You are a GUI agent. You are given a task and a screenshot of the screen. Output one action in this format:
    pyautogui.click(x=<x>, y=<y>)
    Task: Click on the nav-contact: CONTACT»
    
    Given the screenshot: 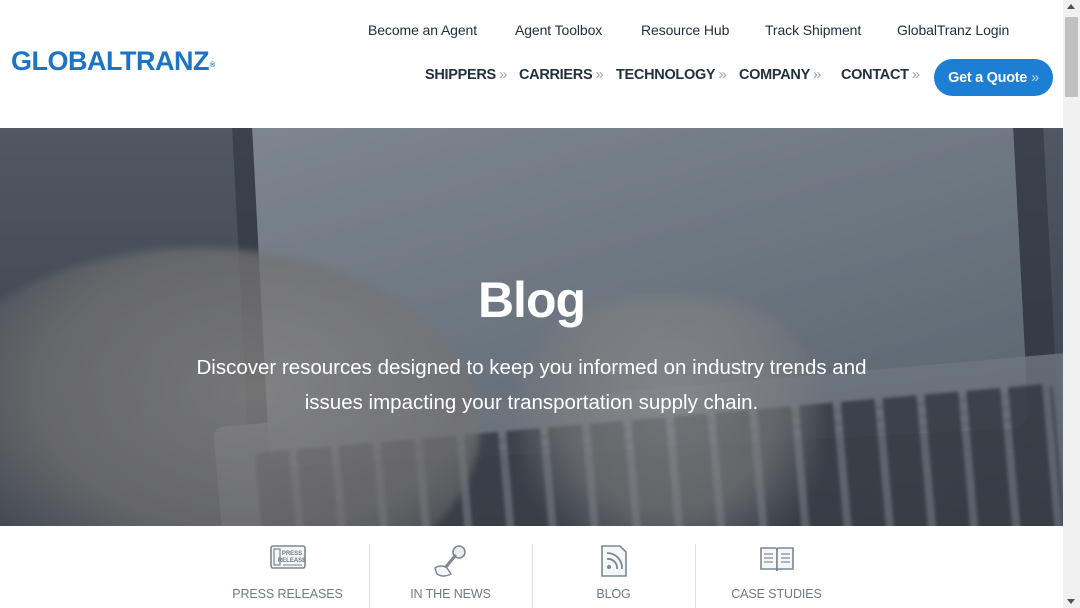 What is the action you would take?
    pyautogui.click(x=880, y=74)
    